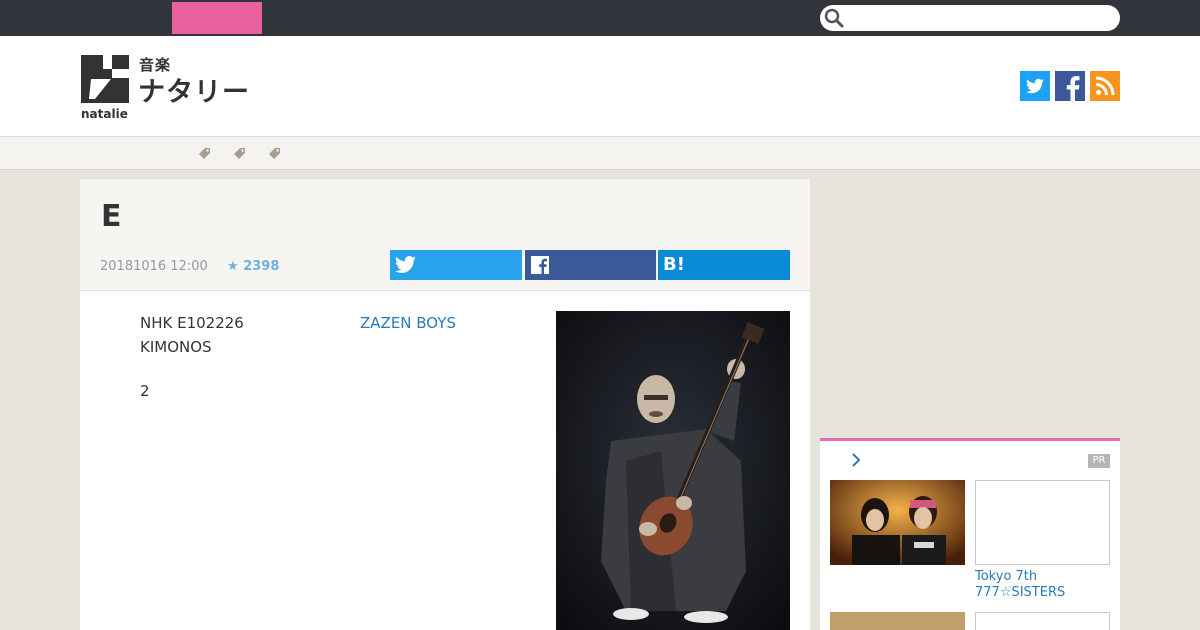 The width and height of the screenshot is (1200, 630). Describe the element at coordinates (104, 114) in the screenshot. I see `logo-sub: natalie` at that location.